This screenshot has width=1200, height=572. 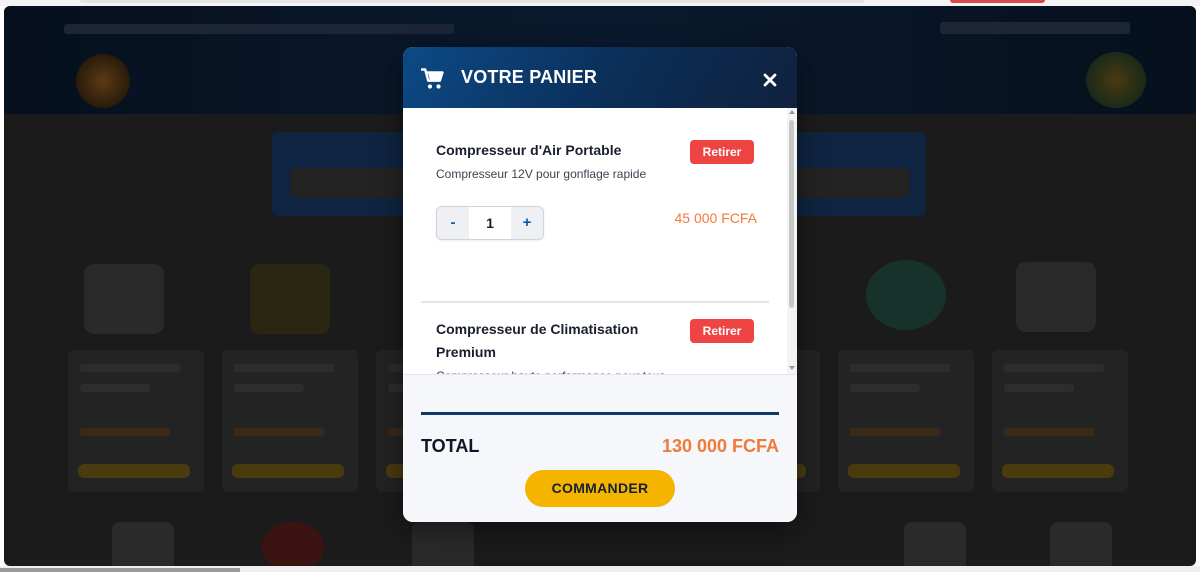 What do you see at coordinates (595, 302) in the screenshot?
I see `item-divider` at bounding box center [595, 302].